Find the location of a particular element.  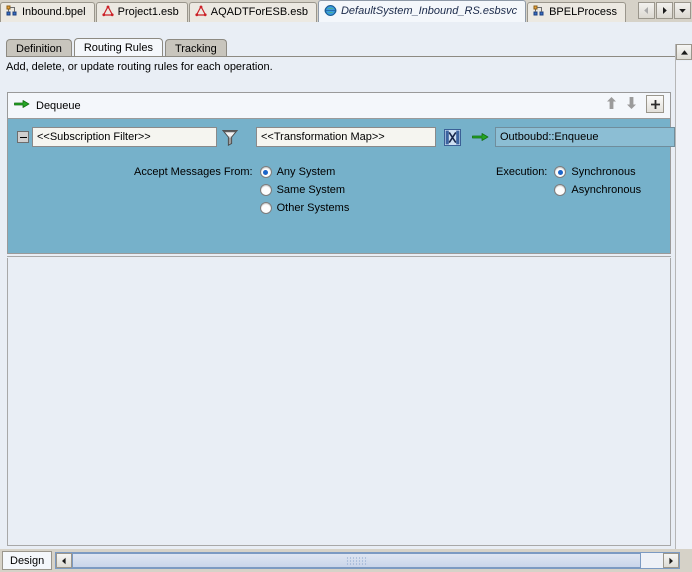

radio-label: Same System is located at coordinates (311, 190).